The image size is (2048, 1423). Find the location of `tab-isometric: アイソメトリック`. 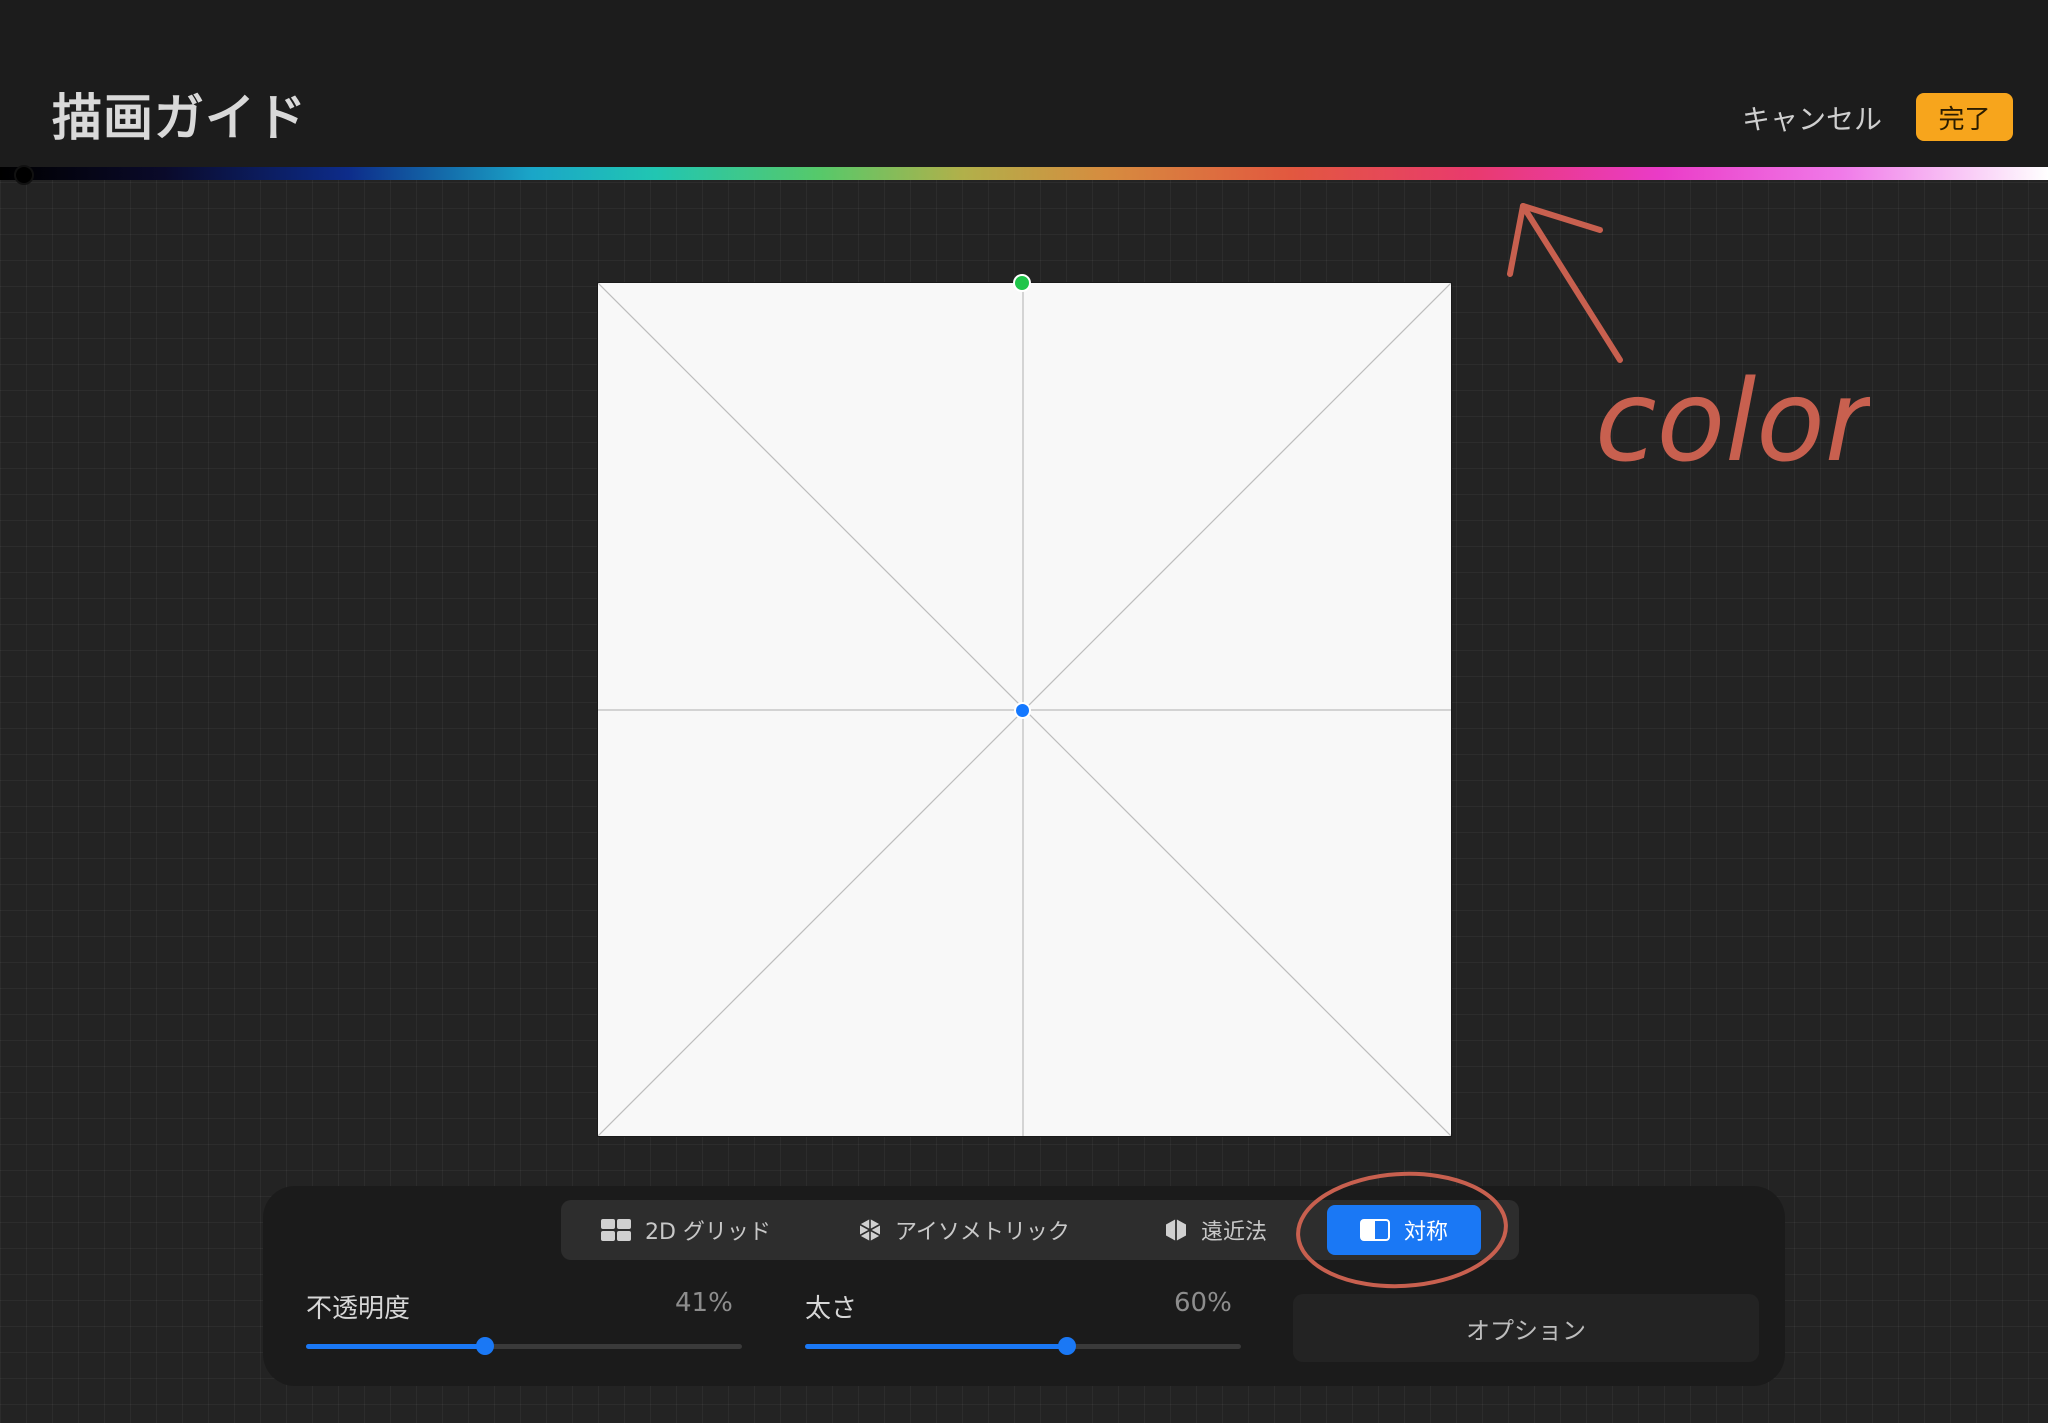

tab-isometric: アイソメトリック is located at coordinates (964, 1230).